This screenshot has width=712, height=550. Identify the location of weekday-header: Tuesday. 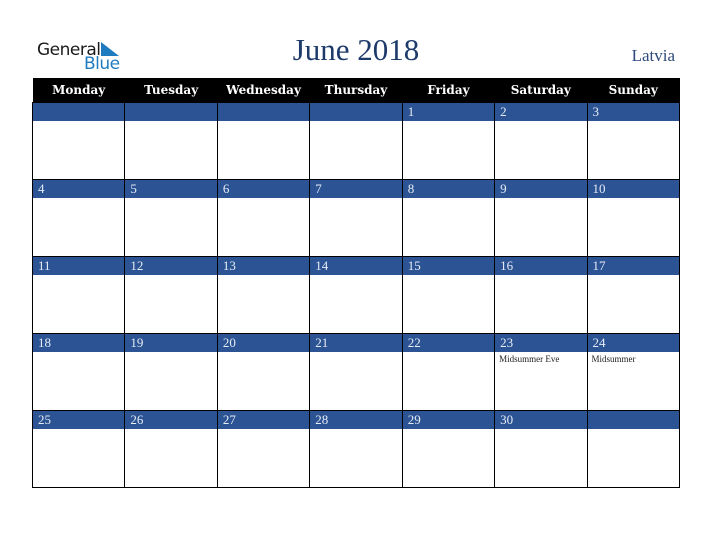
(171, 90).